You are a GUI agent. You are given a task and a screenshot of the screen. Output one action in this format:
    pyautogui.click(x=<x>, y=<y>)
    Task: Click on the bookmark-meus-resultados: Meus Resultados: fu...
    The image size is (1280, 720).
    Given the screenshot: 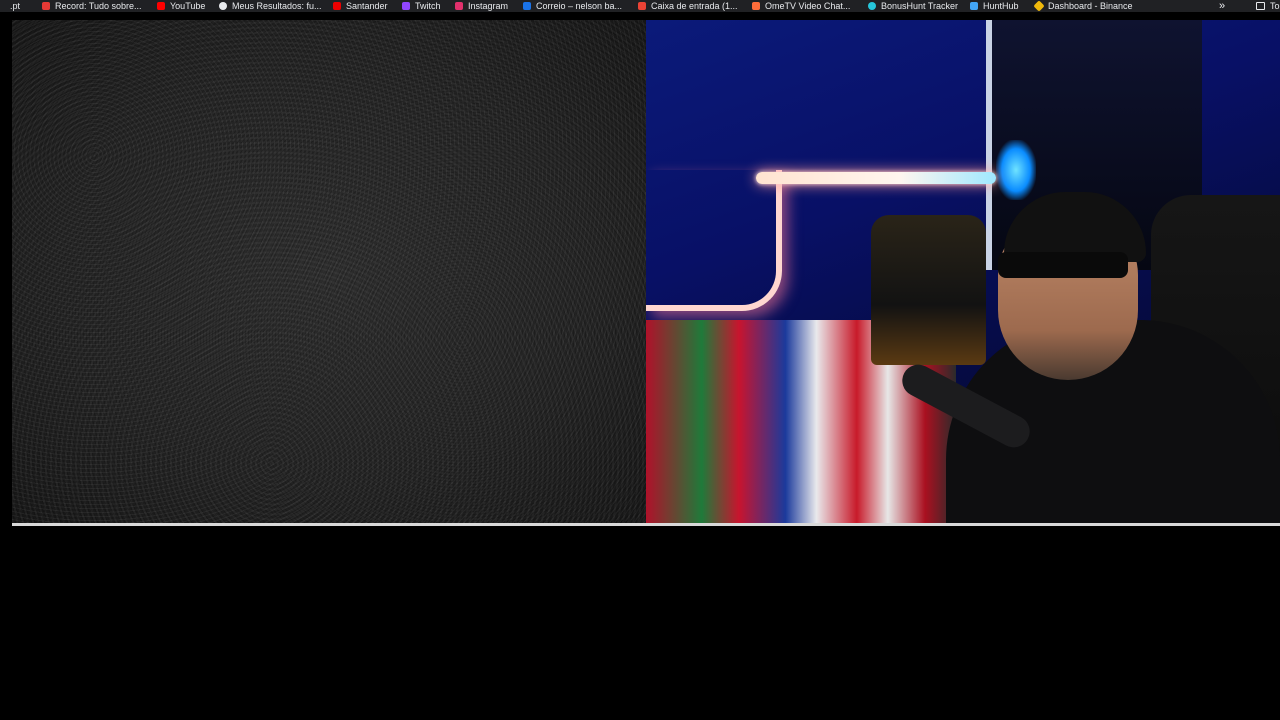 What is the action you would take?
    pyautogui.click(x=270, y=6)
    